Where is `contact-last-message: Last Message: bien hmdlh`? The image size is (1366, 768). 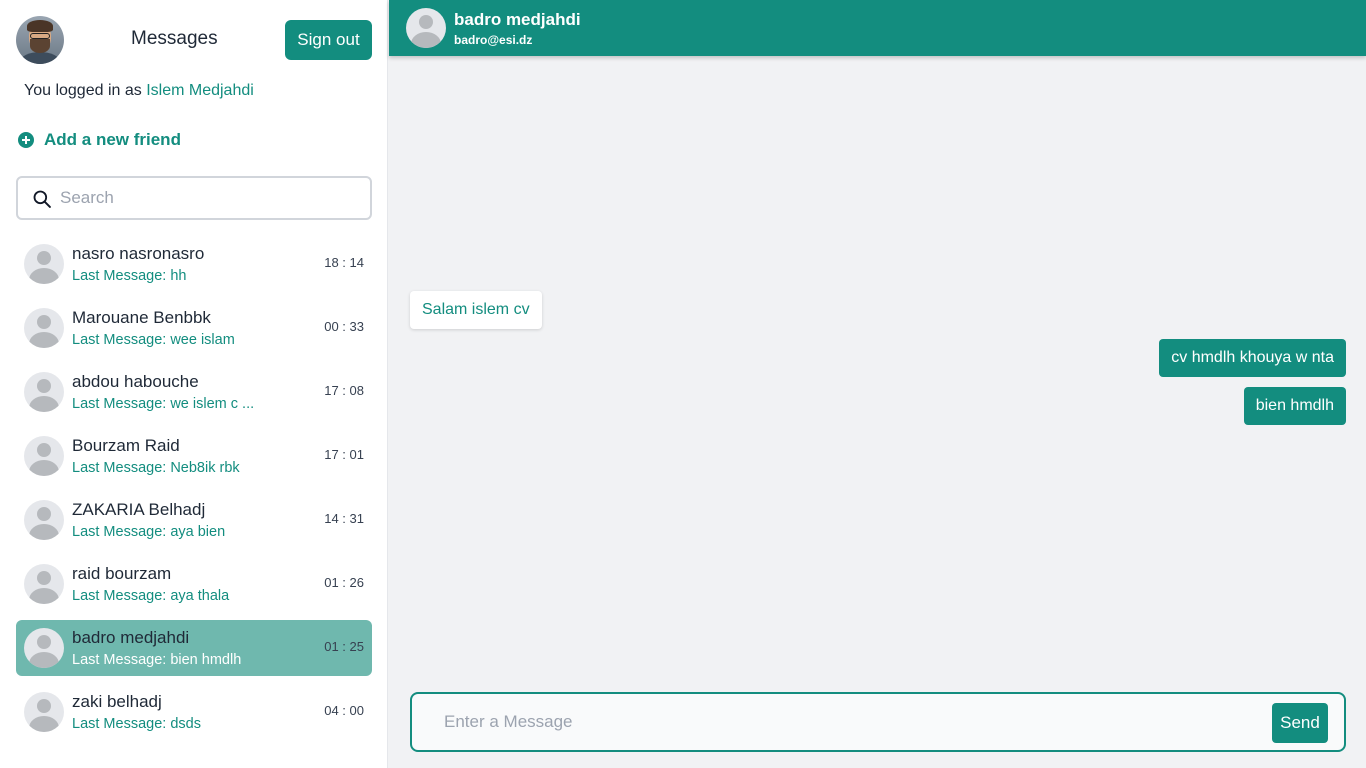
contact-last-message: Last Message: bien hmdlh is located at coordinates (157, 660).